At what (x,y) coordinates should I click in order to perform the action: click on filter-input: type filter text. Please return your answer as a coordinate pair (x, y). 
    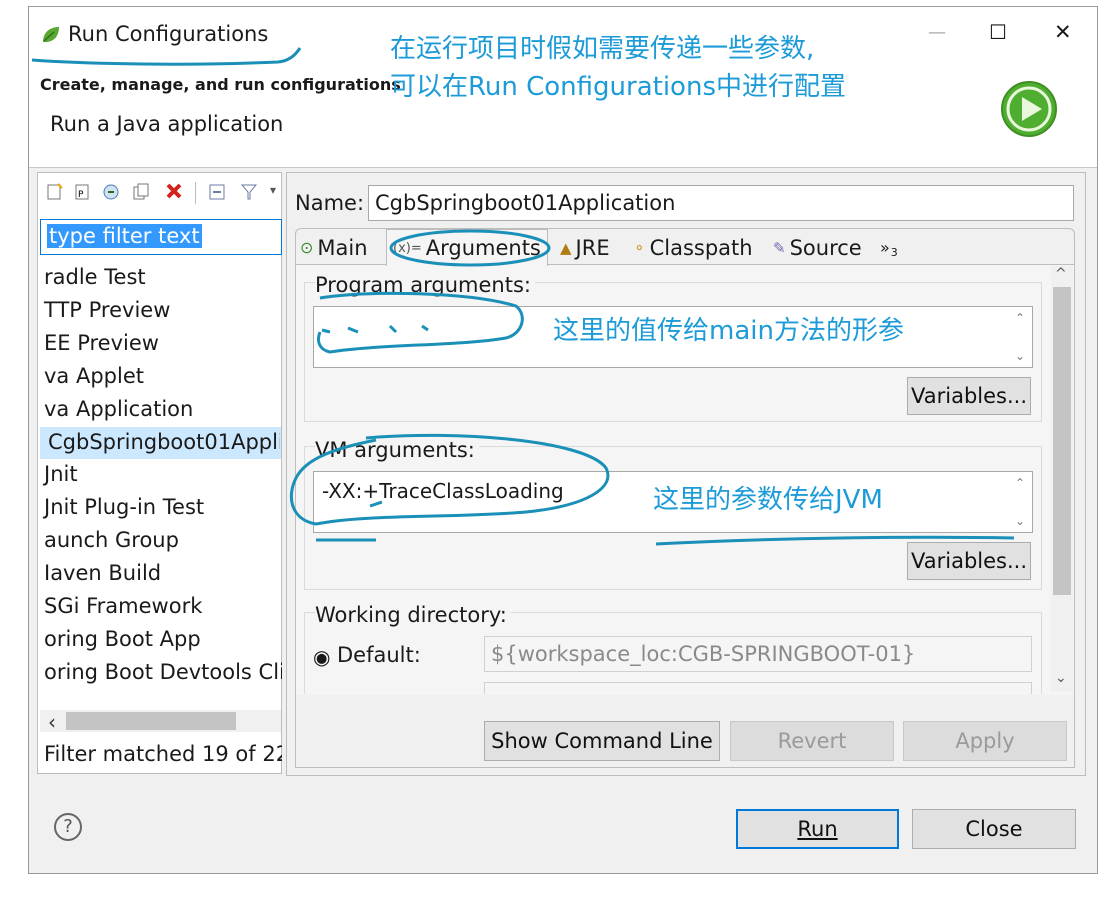
    Looking at the image, I should click on (161, 237).